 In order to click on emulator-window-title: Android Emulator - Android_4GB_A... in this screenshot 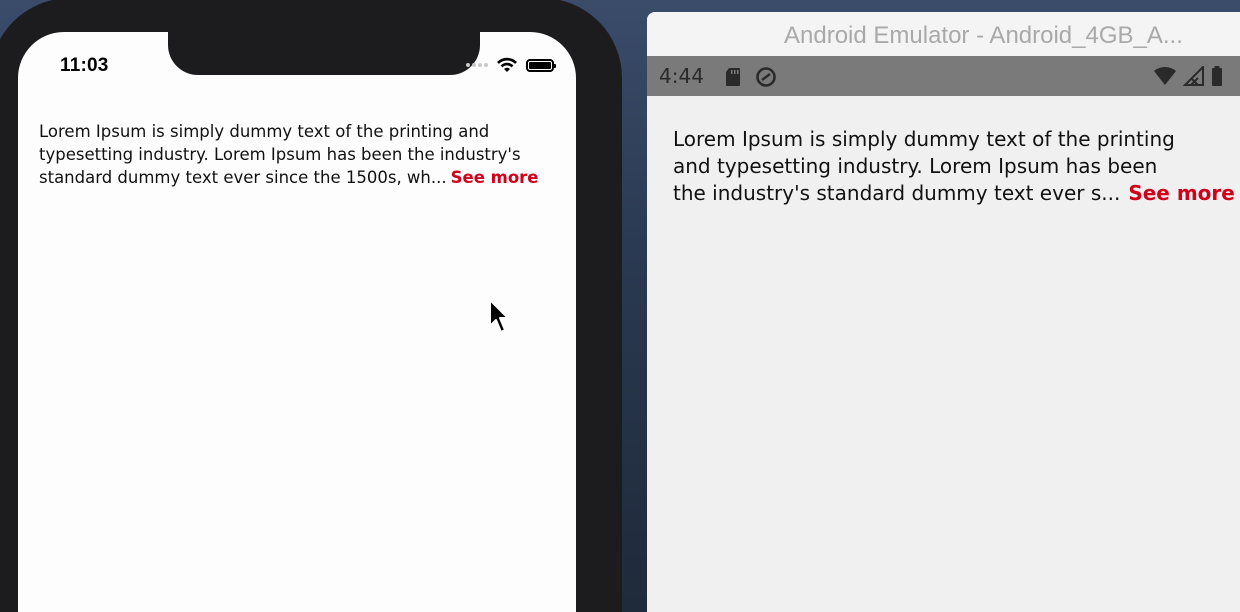, I will do `click(983, 35)`.